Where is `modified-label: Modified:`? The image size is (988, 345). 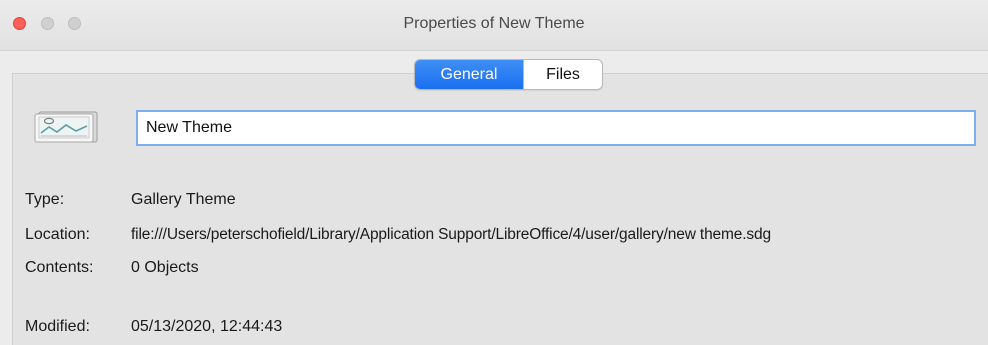
modified-label: Modified: is located at coordinates (57, 326).